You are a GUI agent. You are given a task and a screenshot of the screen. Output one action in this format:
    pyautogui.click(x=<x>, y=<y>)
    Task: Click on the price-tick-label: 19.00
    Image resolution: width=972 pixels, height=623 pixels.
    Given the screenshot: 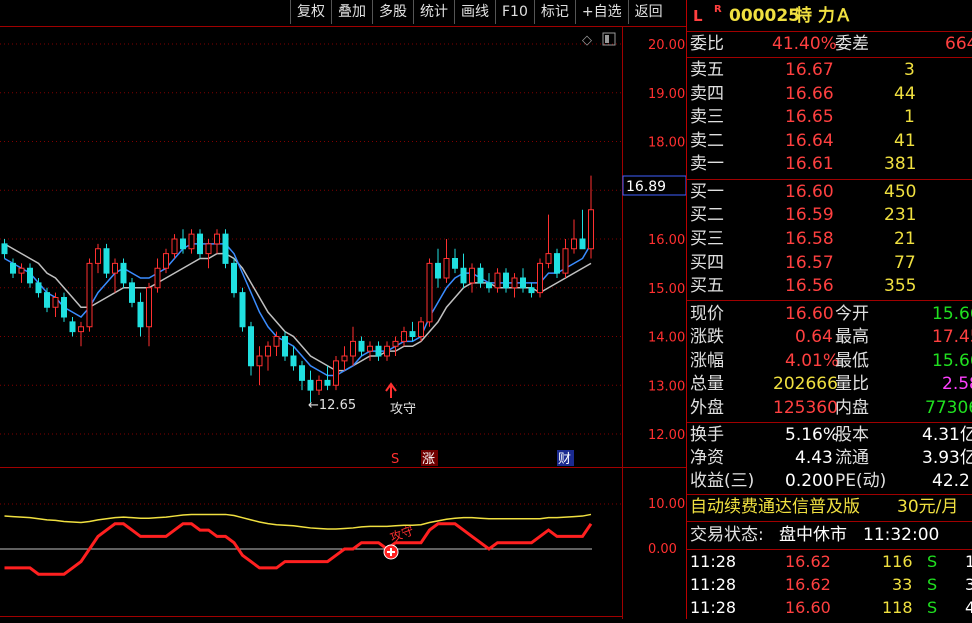 What is the action you would take?
    pyautogui.click(x=666, y=94)
    